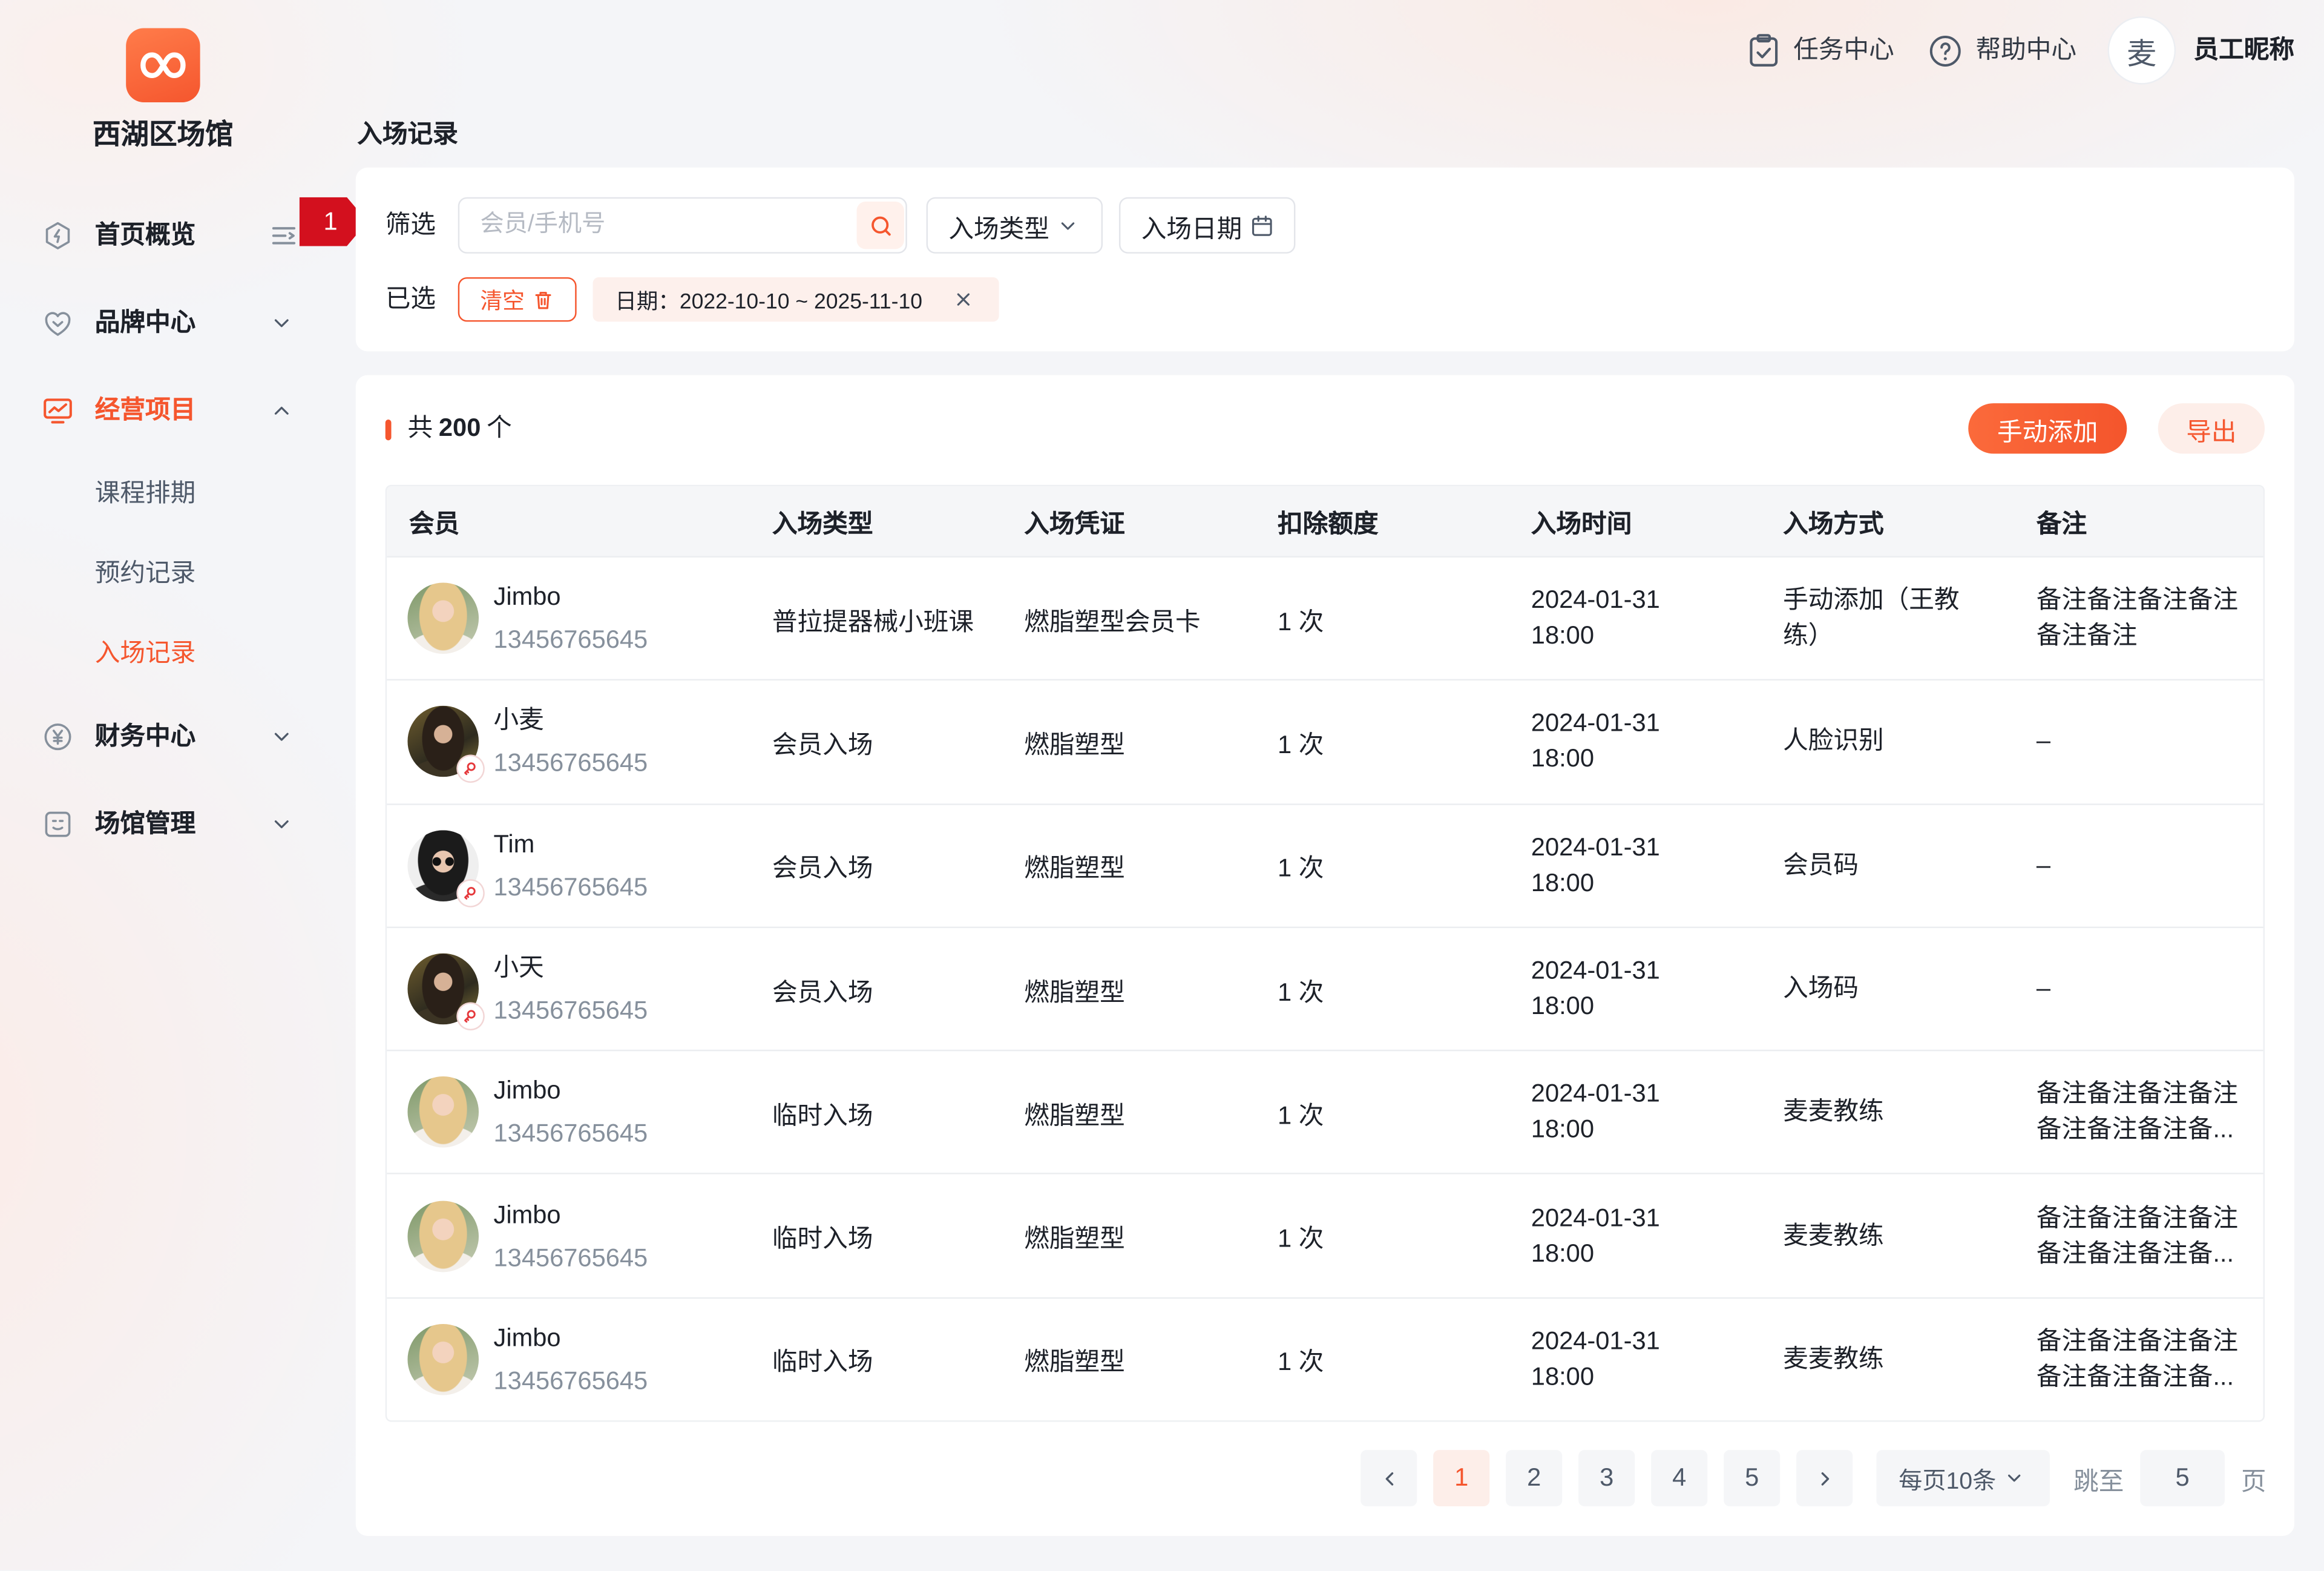 This screenshot has height=1571, width=2324. I want to click on page-button-2: 2, so click(1534, 1478).